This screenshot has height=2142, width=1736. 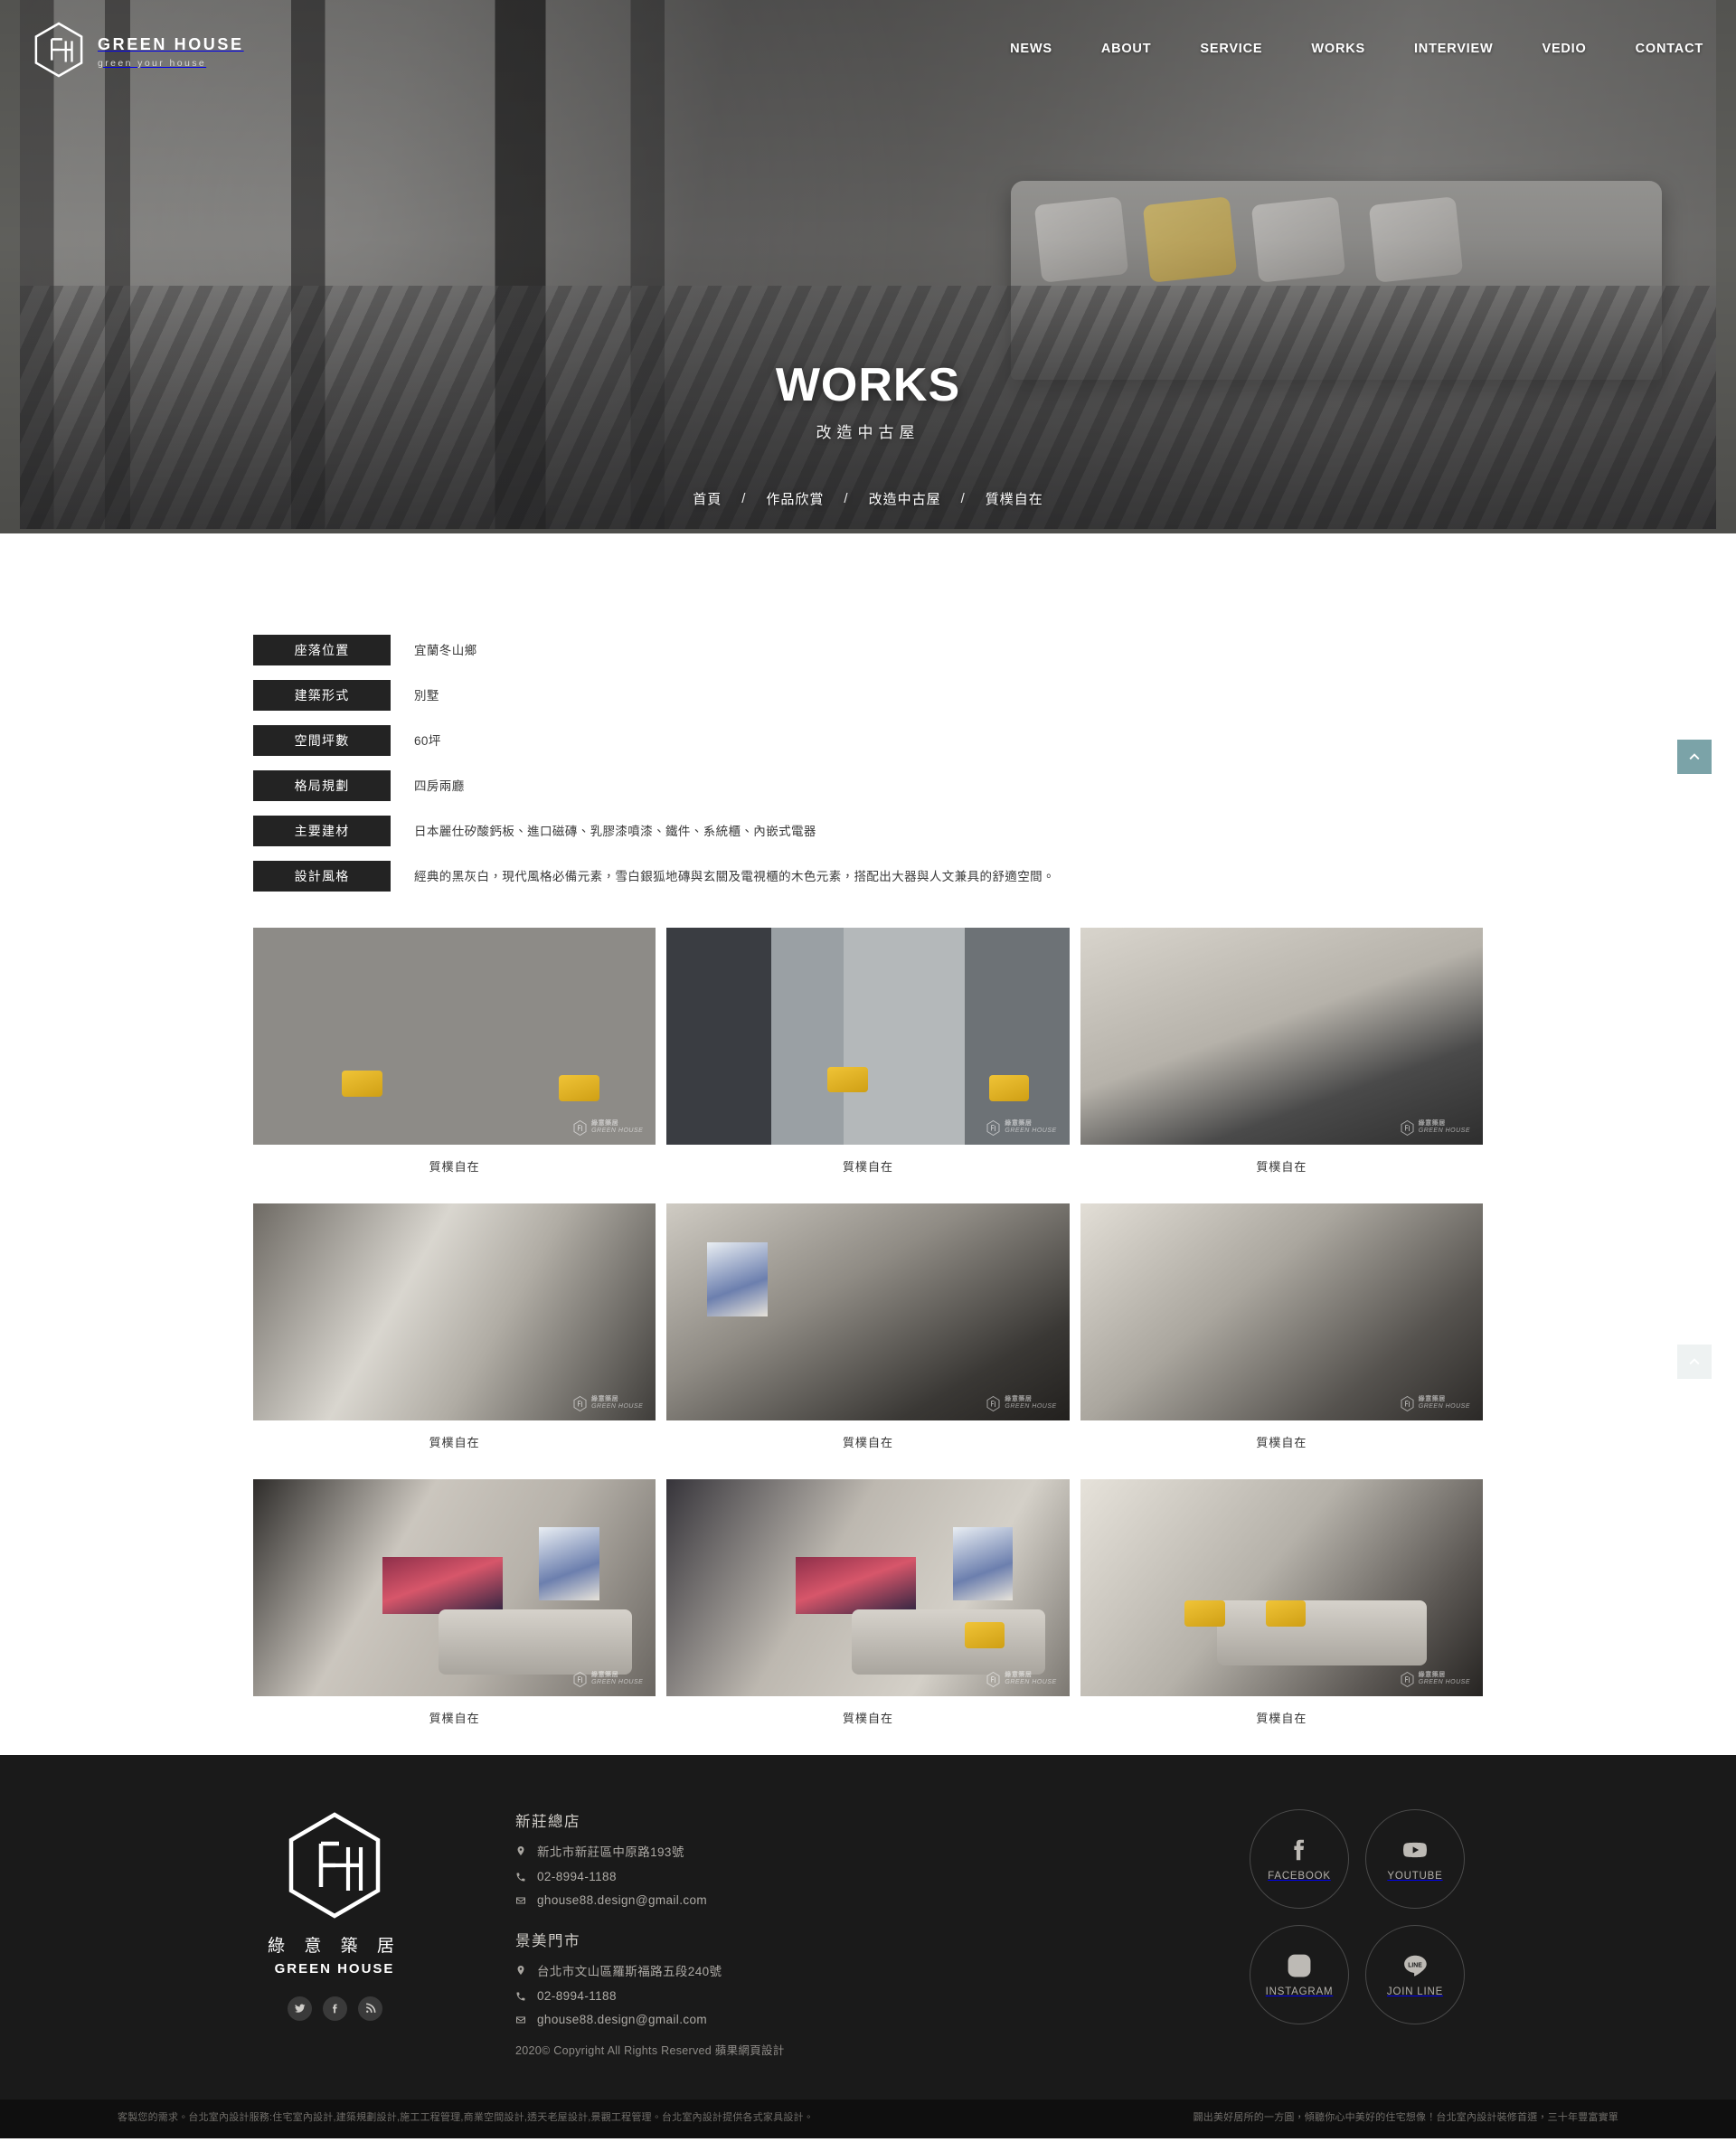 I want to click on breadcrumb-item-category: 改造中古屋, so click(x=905, y=499).